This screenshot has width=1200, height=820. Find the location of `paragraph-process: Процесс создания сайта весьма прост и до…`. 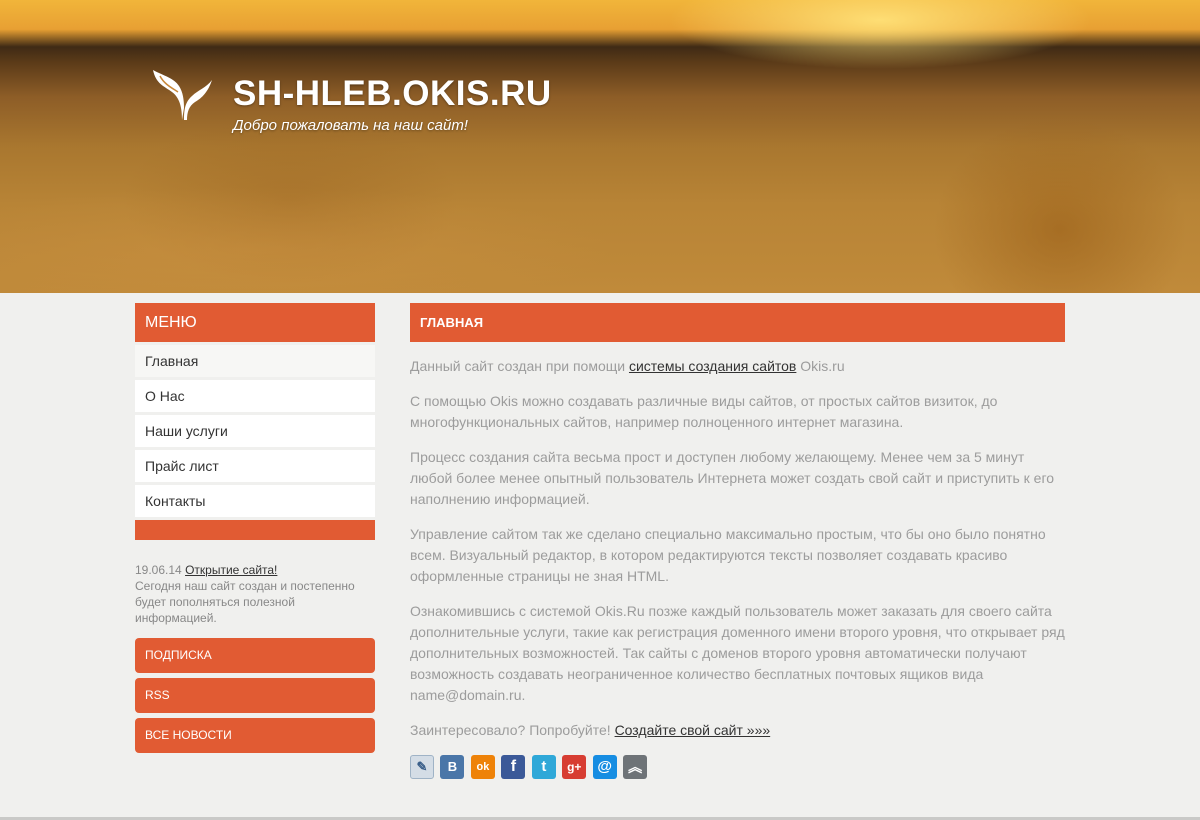

paragraph-process: Процесс создания сайта весьма прост и до… is located at coordinates (732, 478).